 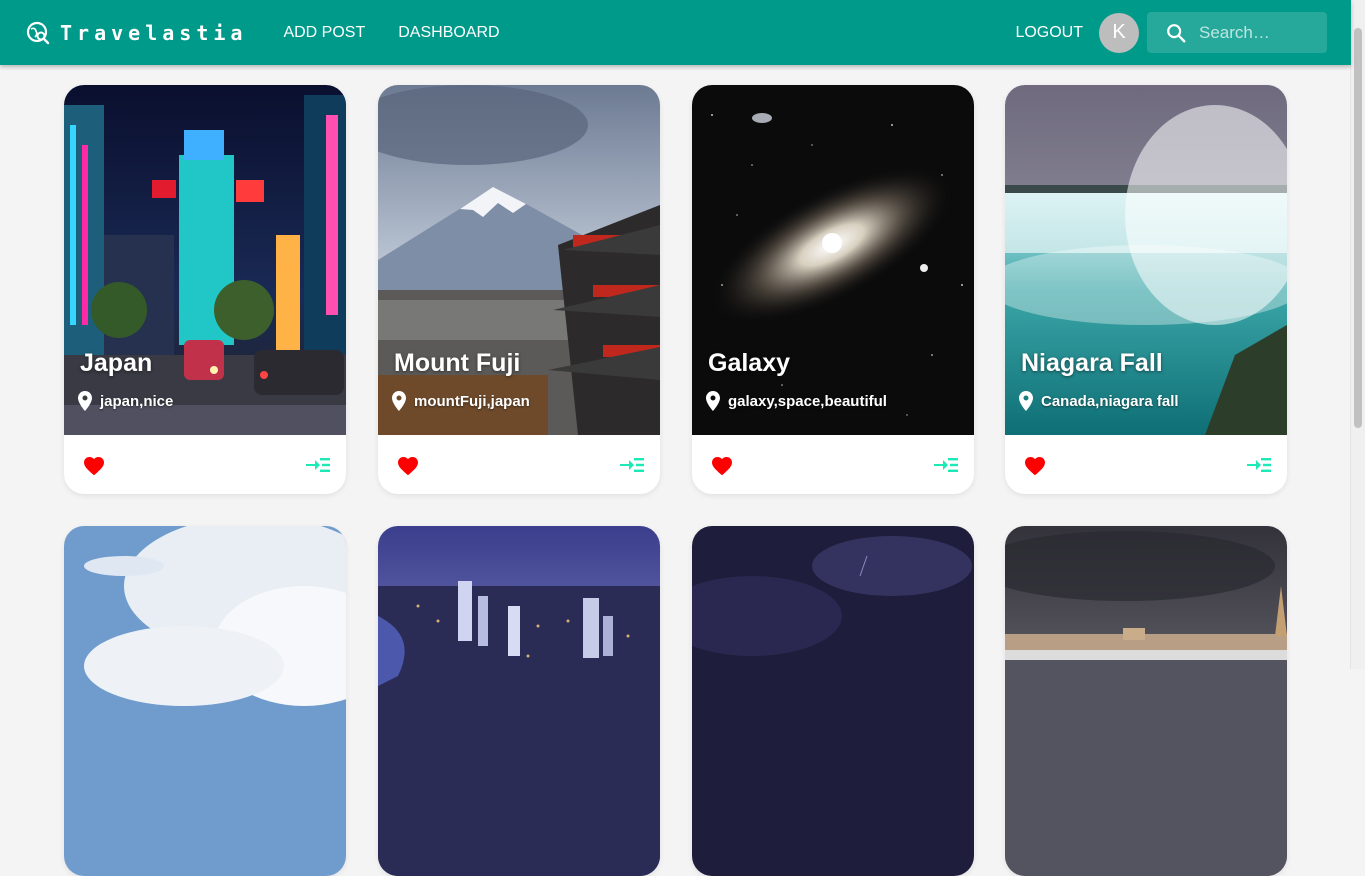 I want to click on galaxy-photo, so click(x=833, y=260).